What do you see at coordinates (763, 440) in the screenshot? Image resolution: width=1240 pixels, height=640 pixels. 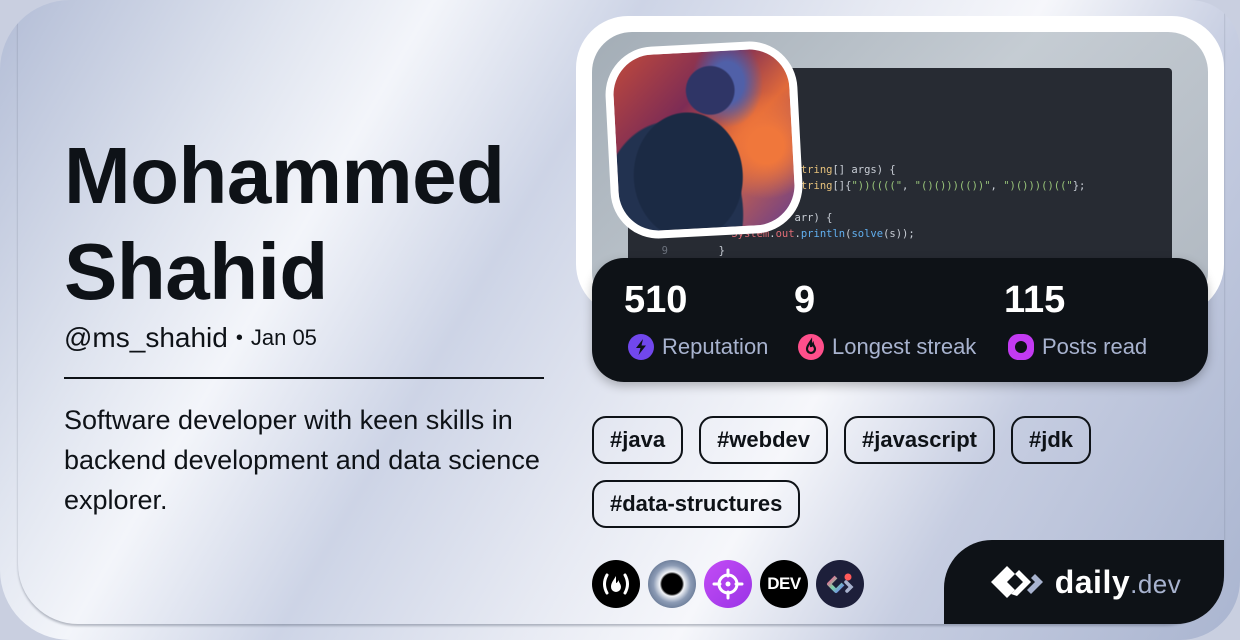 I see `tag-webdev: #webdev` at bounding box center [763, 440].